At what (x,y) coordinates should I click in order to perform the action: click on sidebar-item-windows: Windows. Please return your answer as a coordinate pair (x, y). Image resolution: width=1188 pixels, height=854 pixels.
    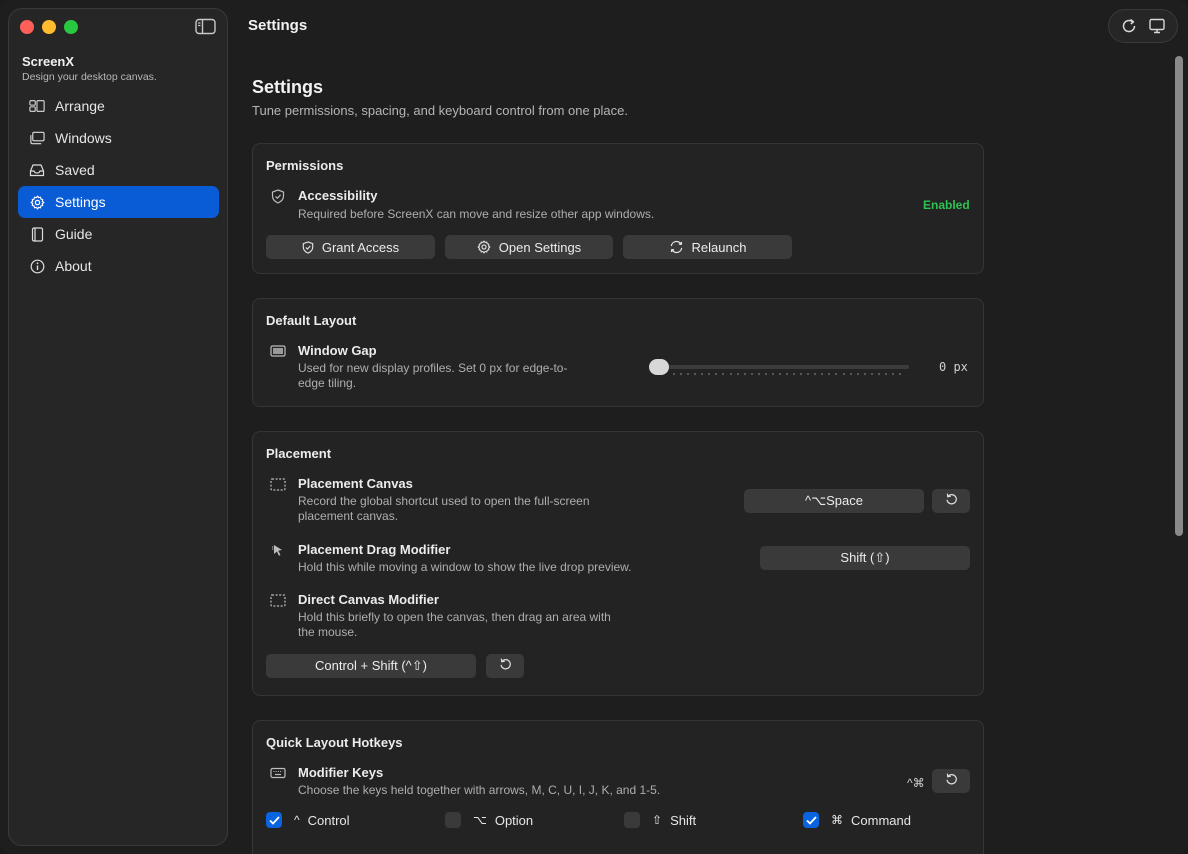
    Looking at the image, I should click on (118, 138).